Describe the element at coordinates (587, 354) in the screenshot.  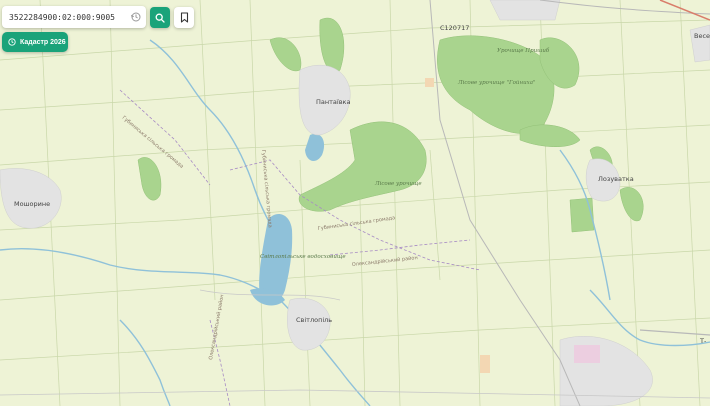
I see `pink-landuse` at that location.